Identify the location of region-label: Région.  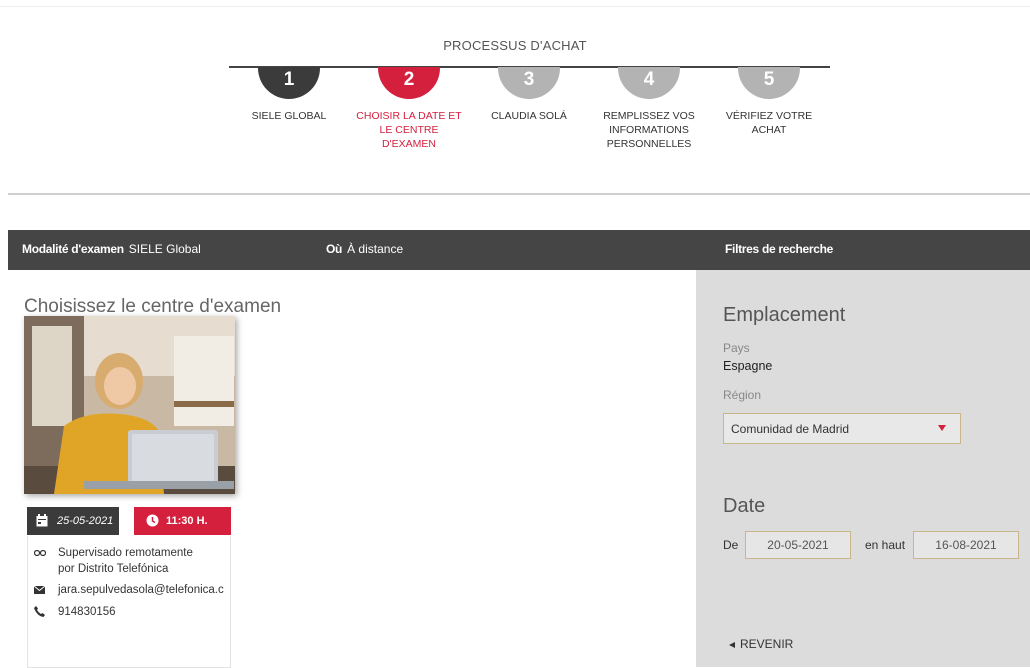
(742, 395).